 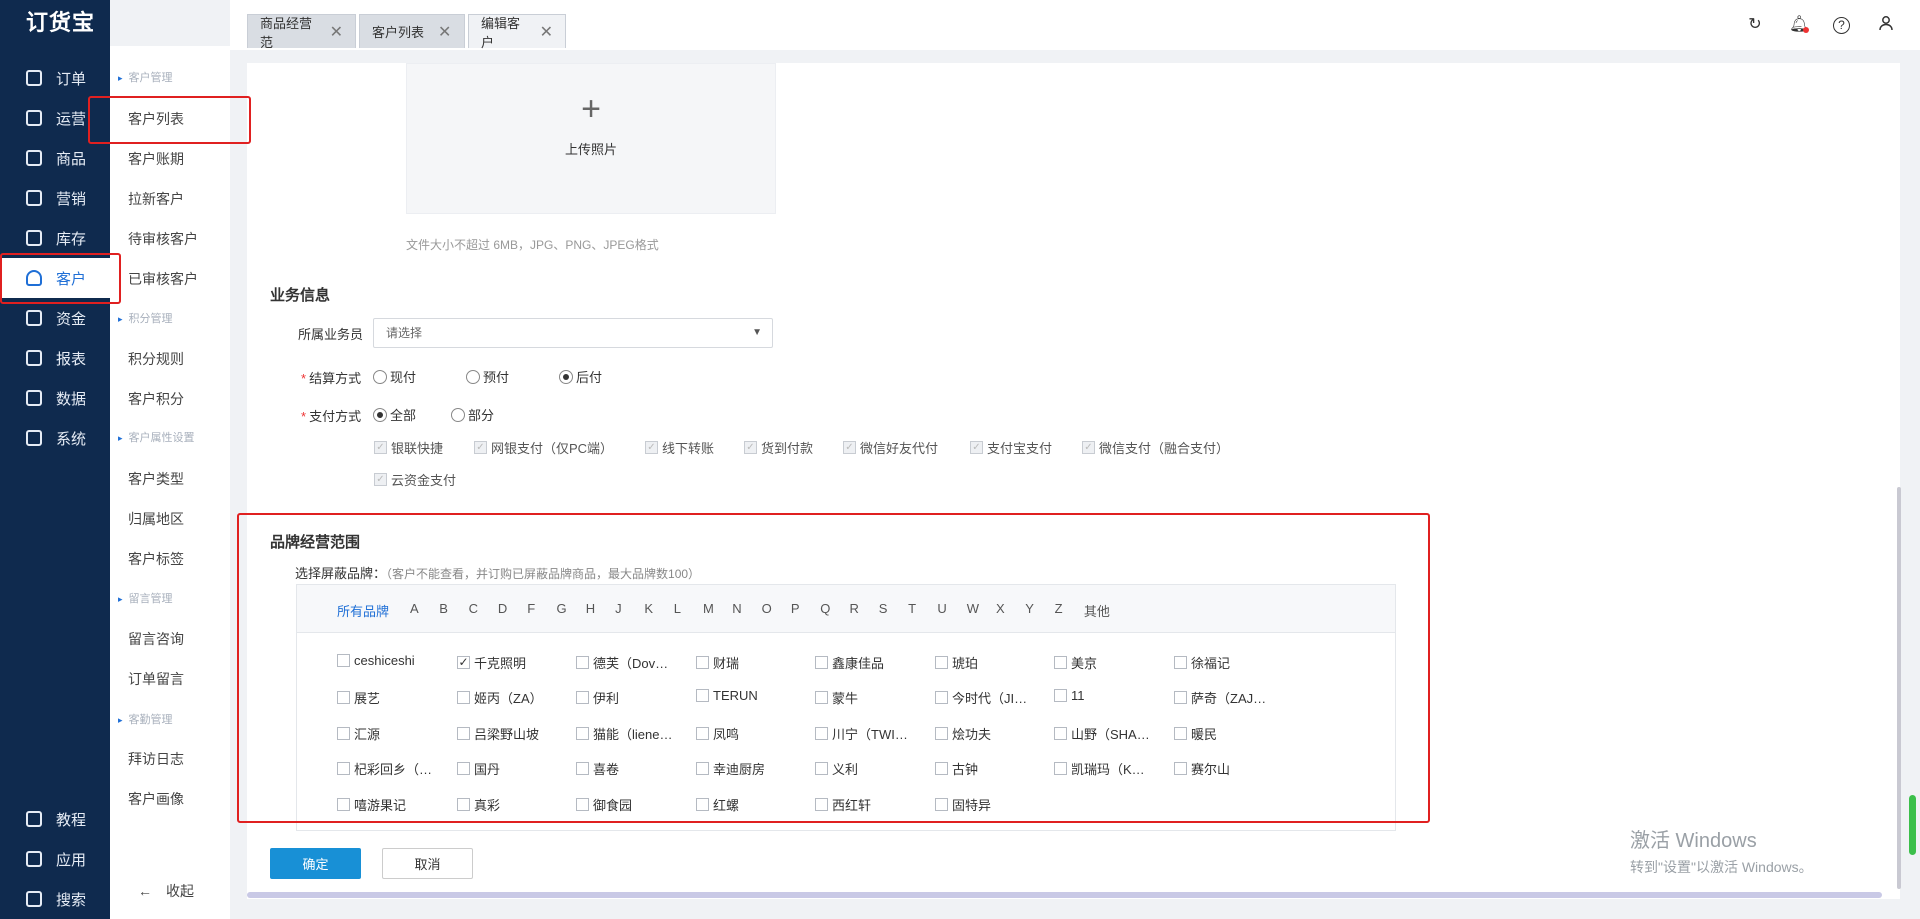 I want to click on nav-item-label: 订单, so click(x=71, y=79).